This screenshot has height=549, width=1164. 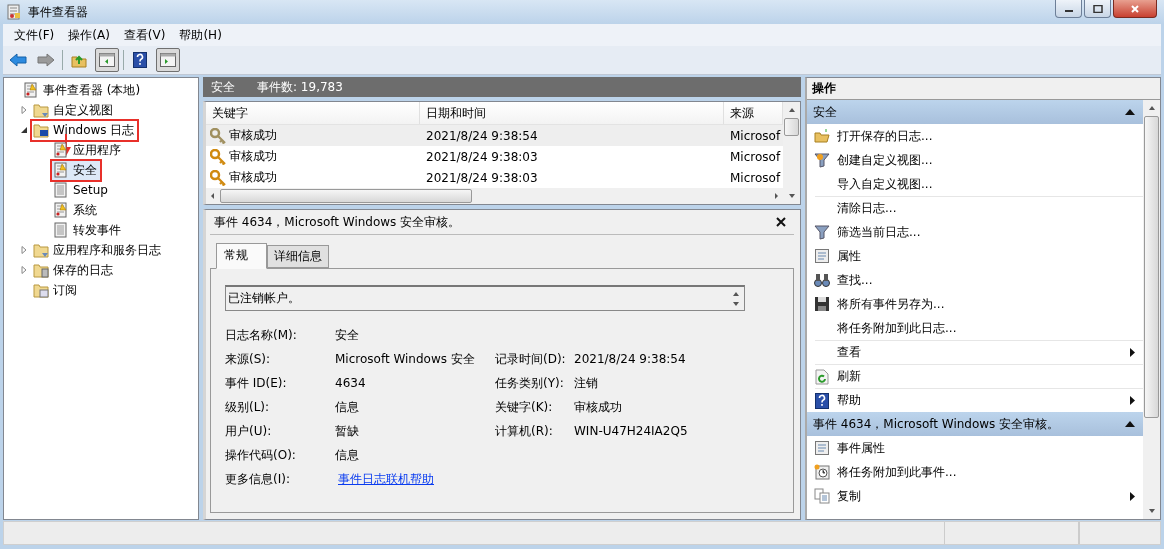 I want to click on table-cell: 2021/8/24 9:38:03, so click(x=482, y=177).